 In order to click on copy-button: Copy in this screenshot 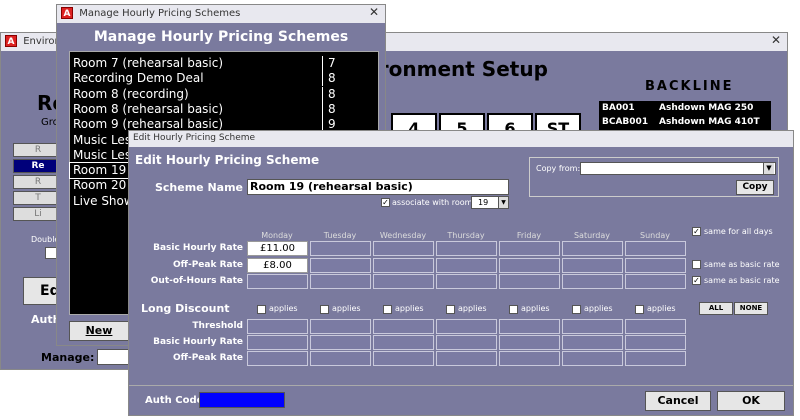, I will do `click(755, 187)`.